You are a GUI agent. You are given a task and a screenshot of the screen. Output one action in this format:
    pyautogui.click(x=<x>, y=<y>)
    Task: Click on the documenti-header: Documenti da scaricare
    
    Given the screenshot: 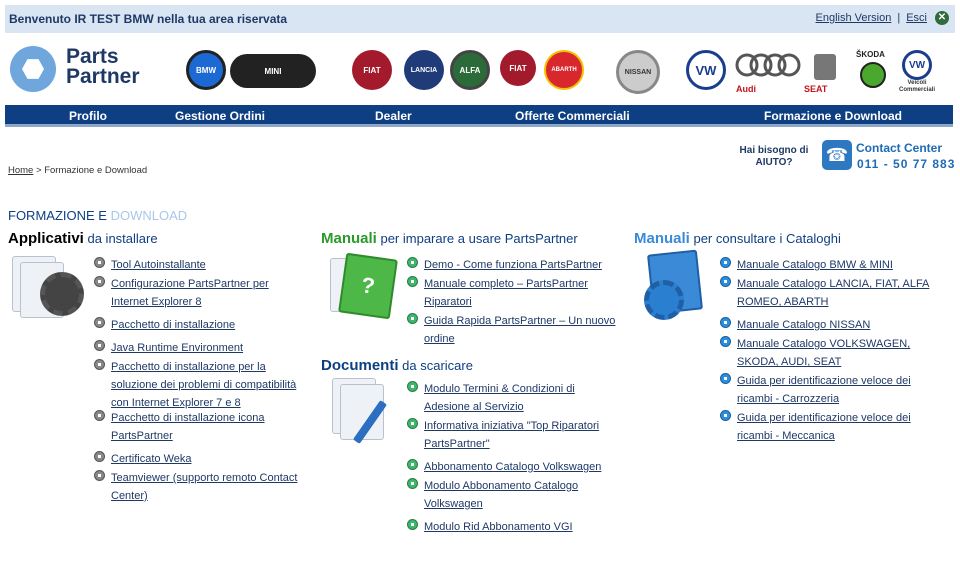 What is the action you would take?
    pyautogui.click(x=397, y=365)
    